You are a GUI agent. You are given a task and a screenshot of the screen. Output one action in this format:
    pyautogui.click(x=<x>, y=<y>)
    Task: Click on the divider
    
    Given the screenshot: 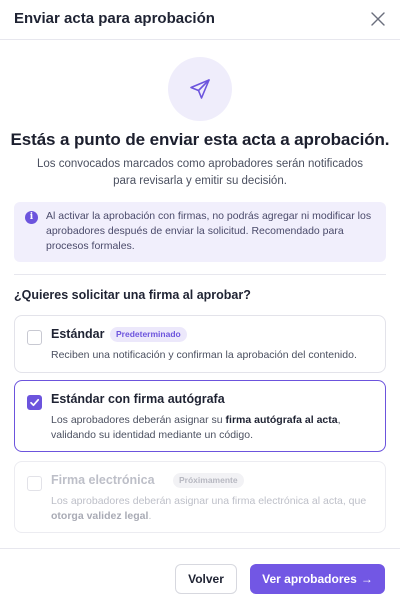 What is the action you would take?
    pyautogui.click(x=200, y=274)
    